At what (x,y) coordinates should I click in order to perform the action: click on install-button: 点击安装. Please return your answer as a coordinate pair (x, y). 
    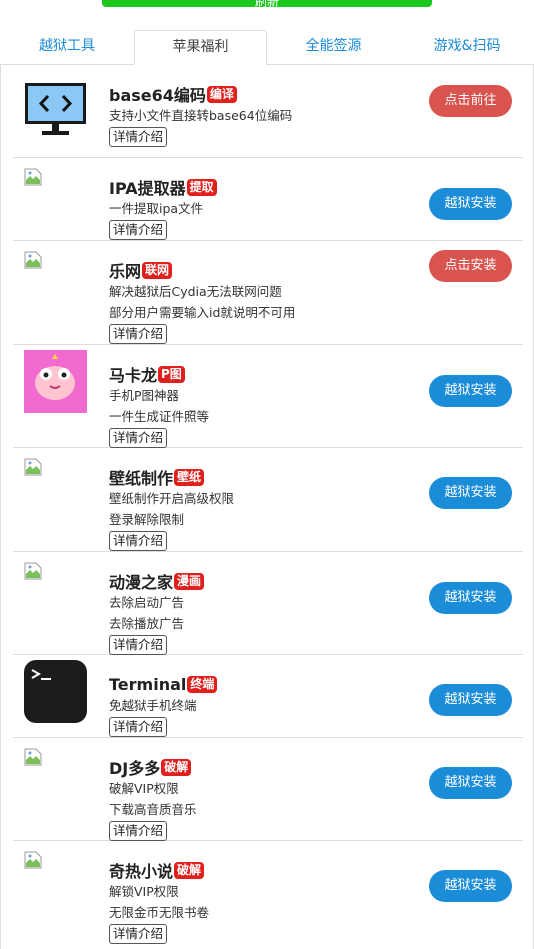
    Looking at the image, I should click on (470, 266).